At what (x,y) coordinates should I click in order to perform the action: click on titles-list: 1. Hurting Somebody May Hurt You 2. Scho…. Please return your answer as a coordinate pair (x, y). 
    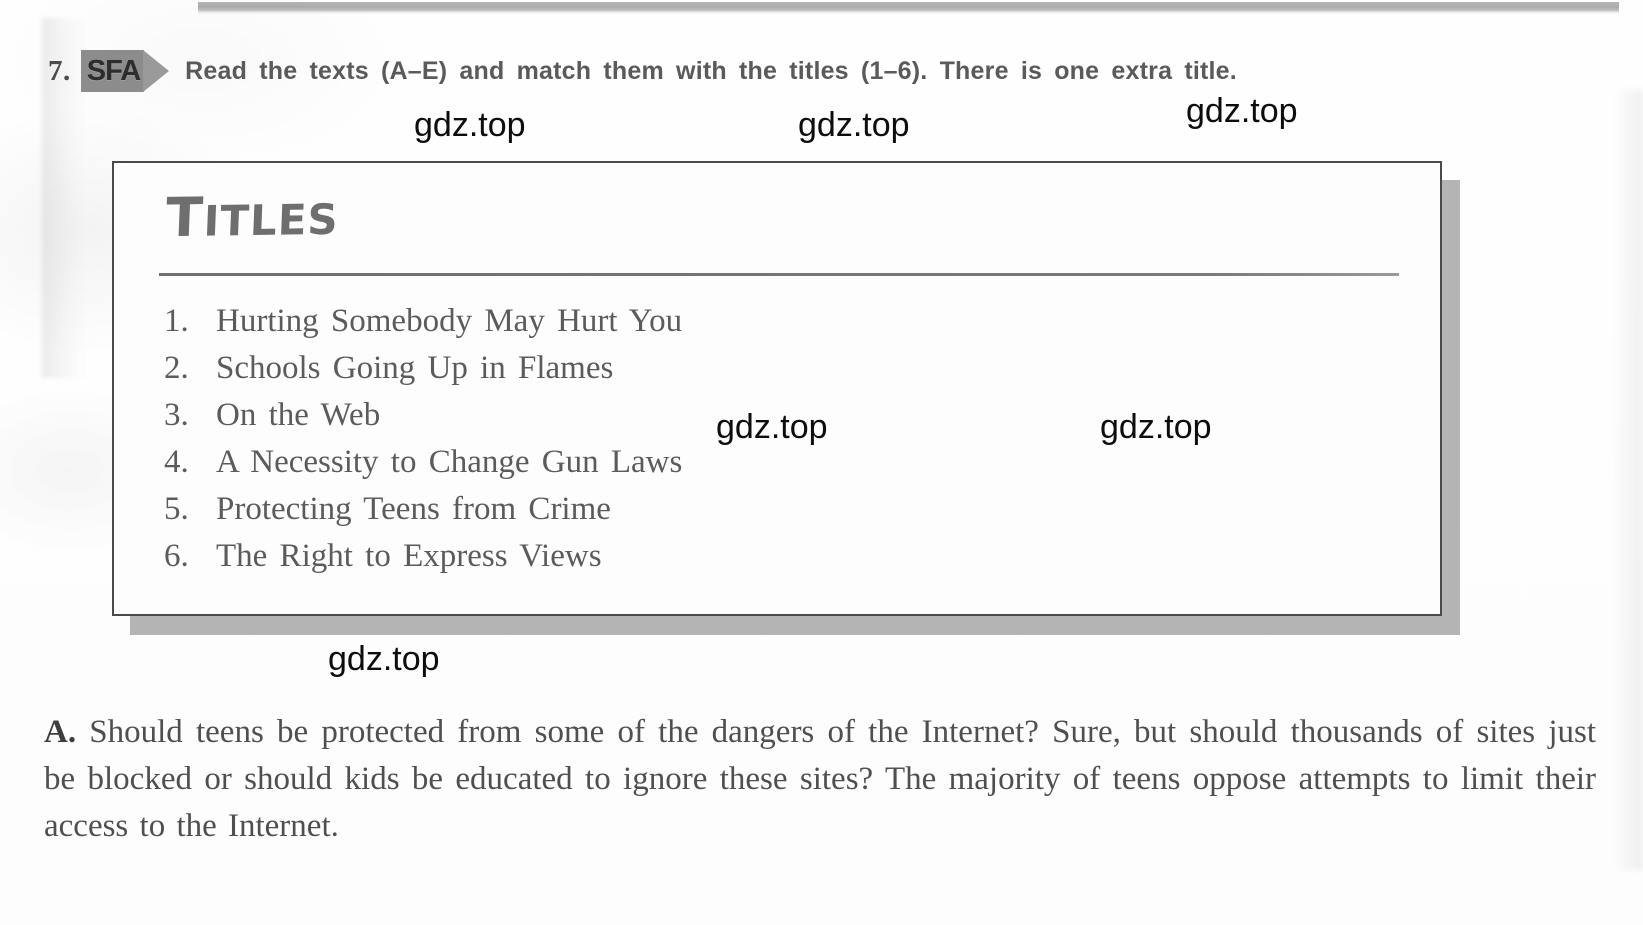
    Looking at the image, I should click on (423, 439).